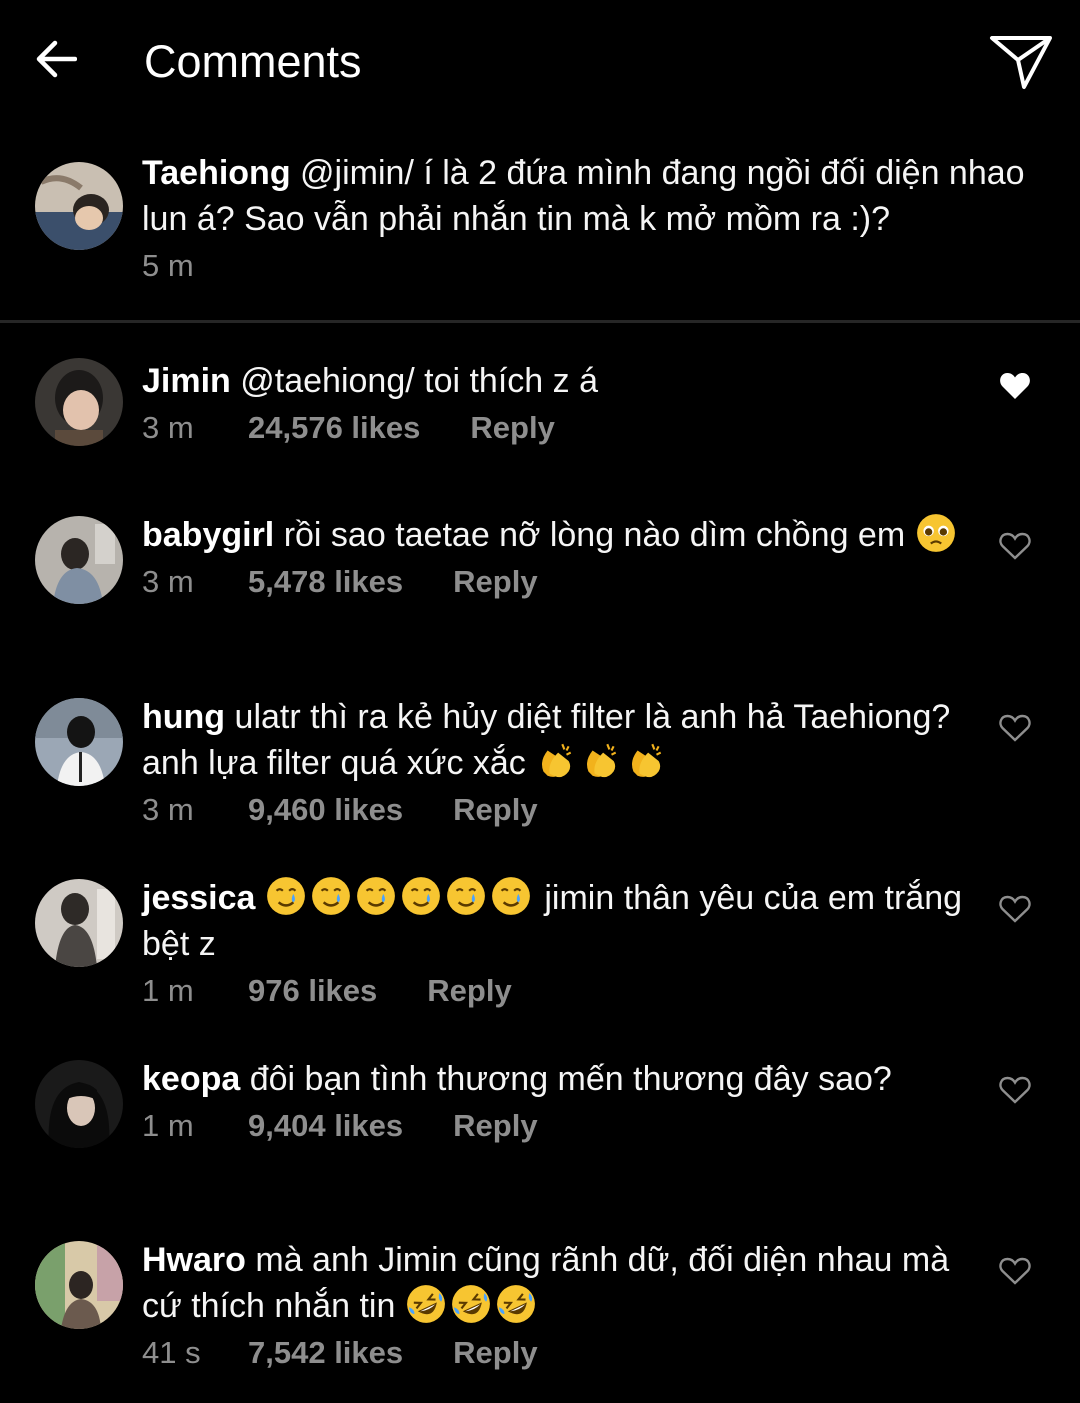 This screenshot has height=1403, width=1080. What do you see at coordinates (191, 1079) in the screenshot?
I see `comment-username: keopa` at bounding box center [191, 1079].